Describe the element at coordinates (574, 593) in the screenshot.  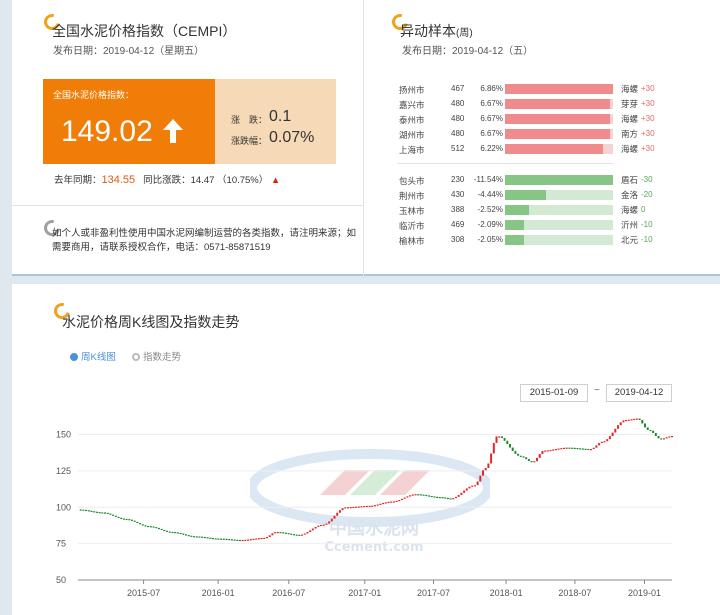
I see `x-tick-label: 2018-07` at that location.